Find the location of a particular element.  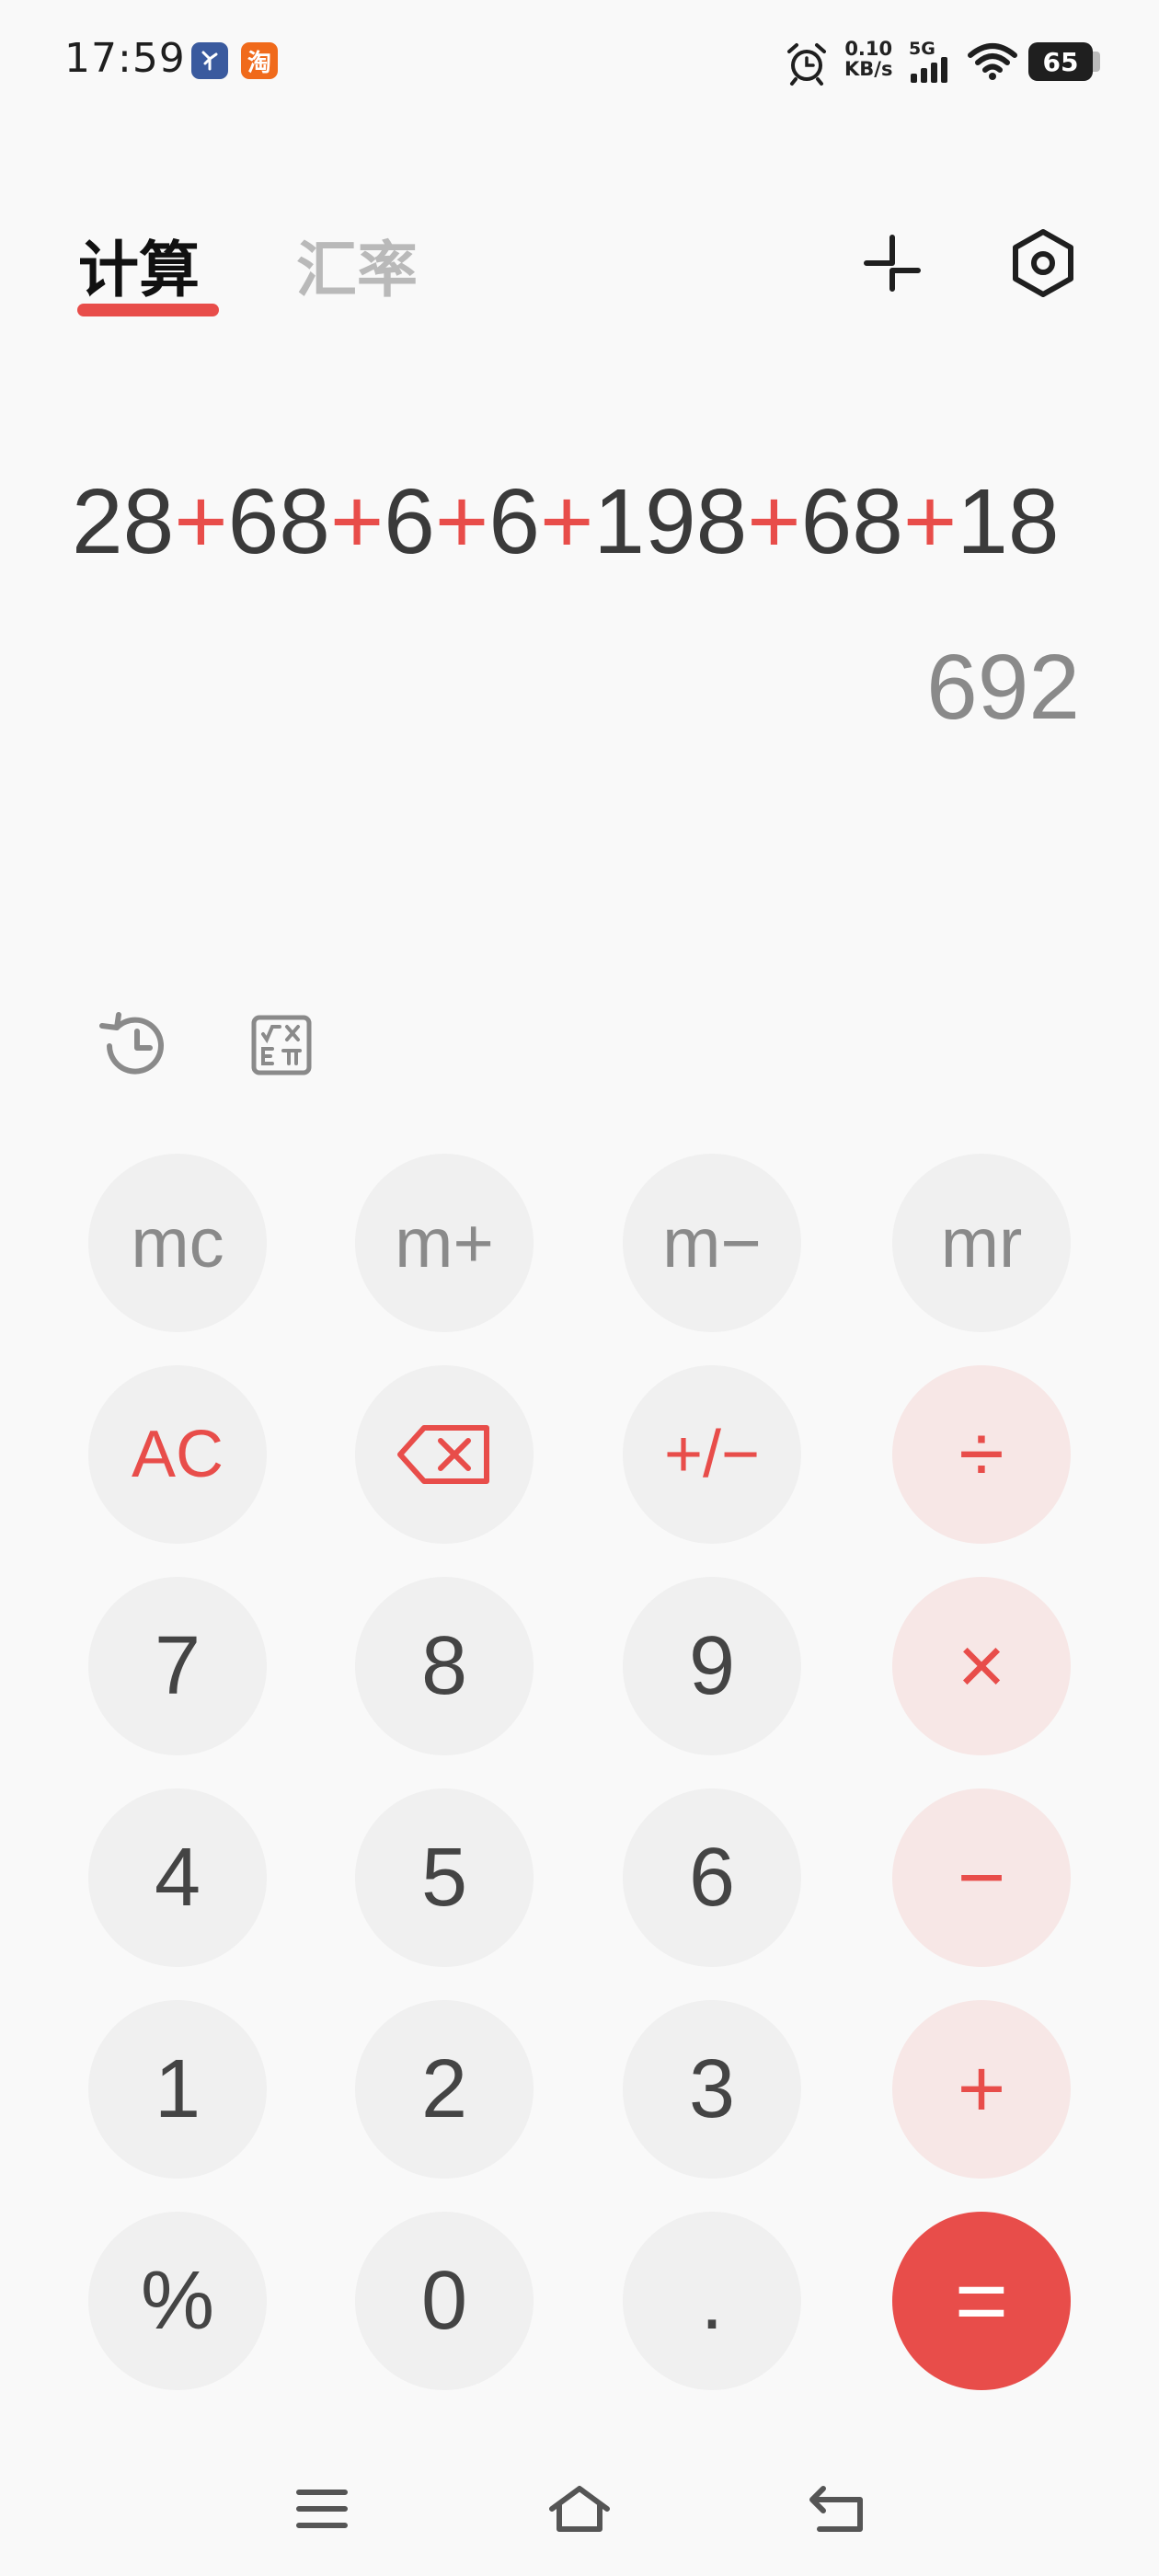

multiply-button: × is located at coordinates (981, 1666).